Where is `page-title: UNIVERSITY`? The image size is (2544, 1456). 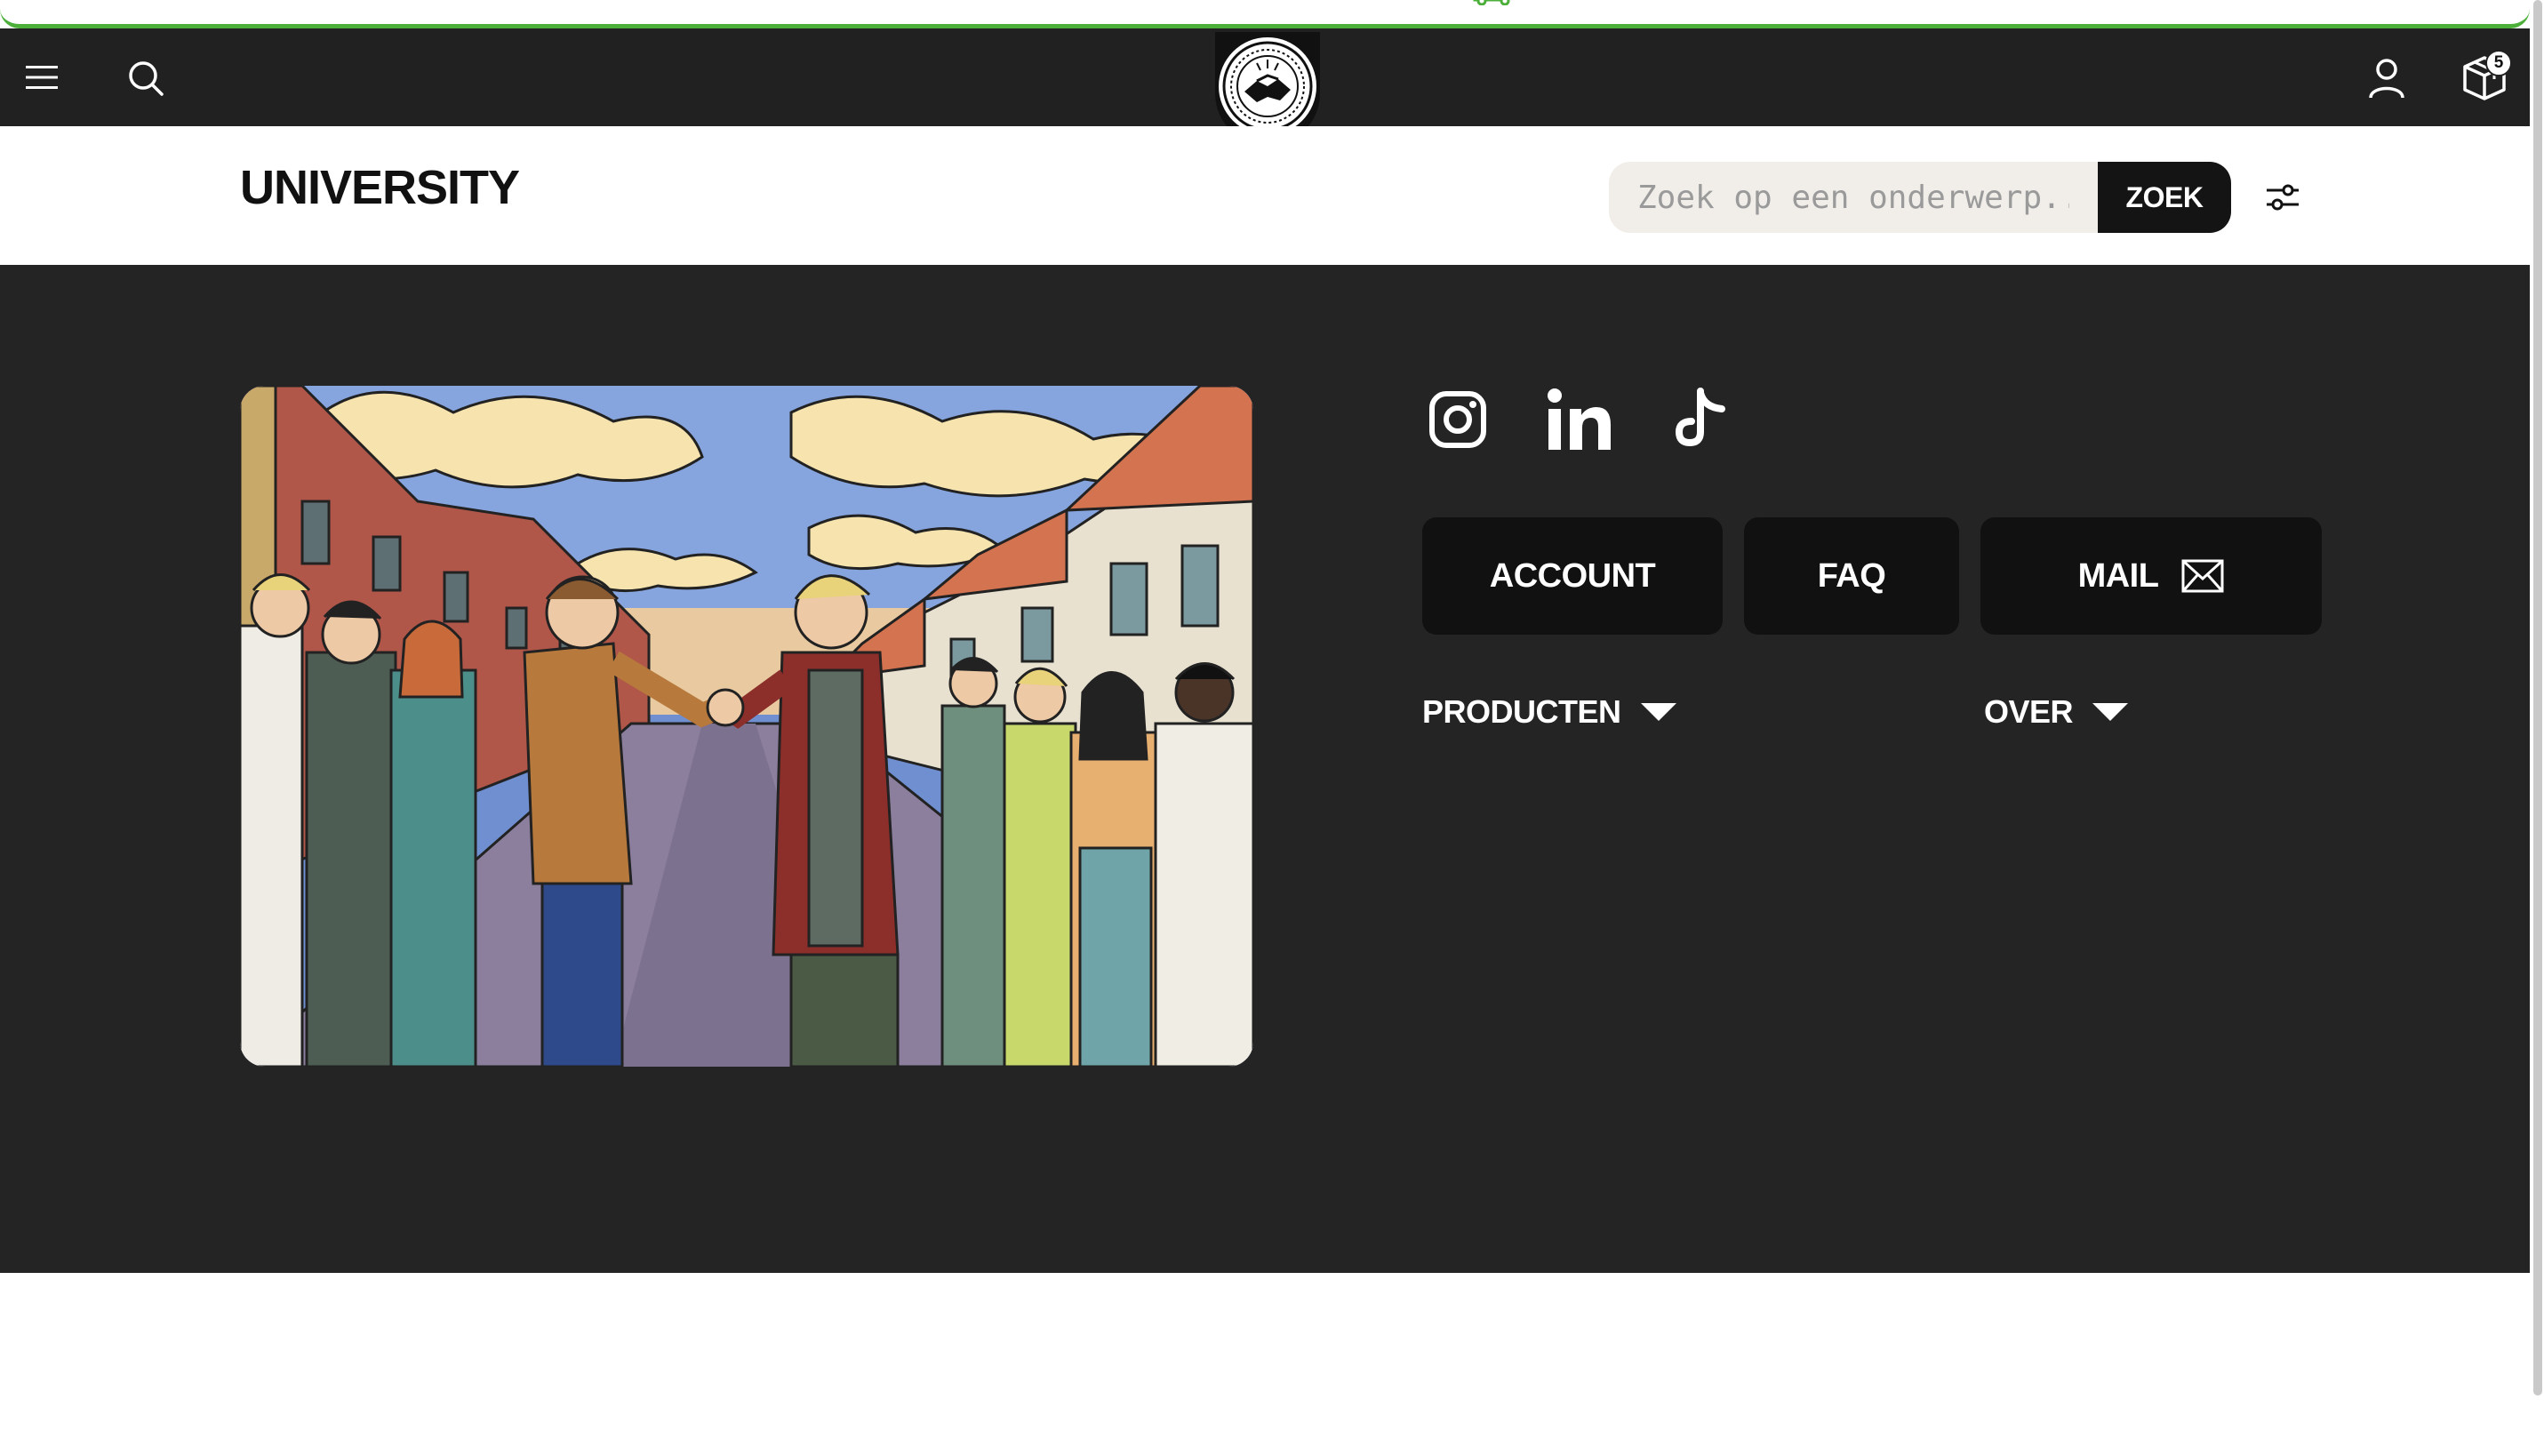
page-title: UNIVERSITY is located at coordinates (380, 187).